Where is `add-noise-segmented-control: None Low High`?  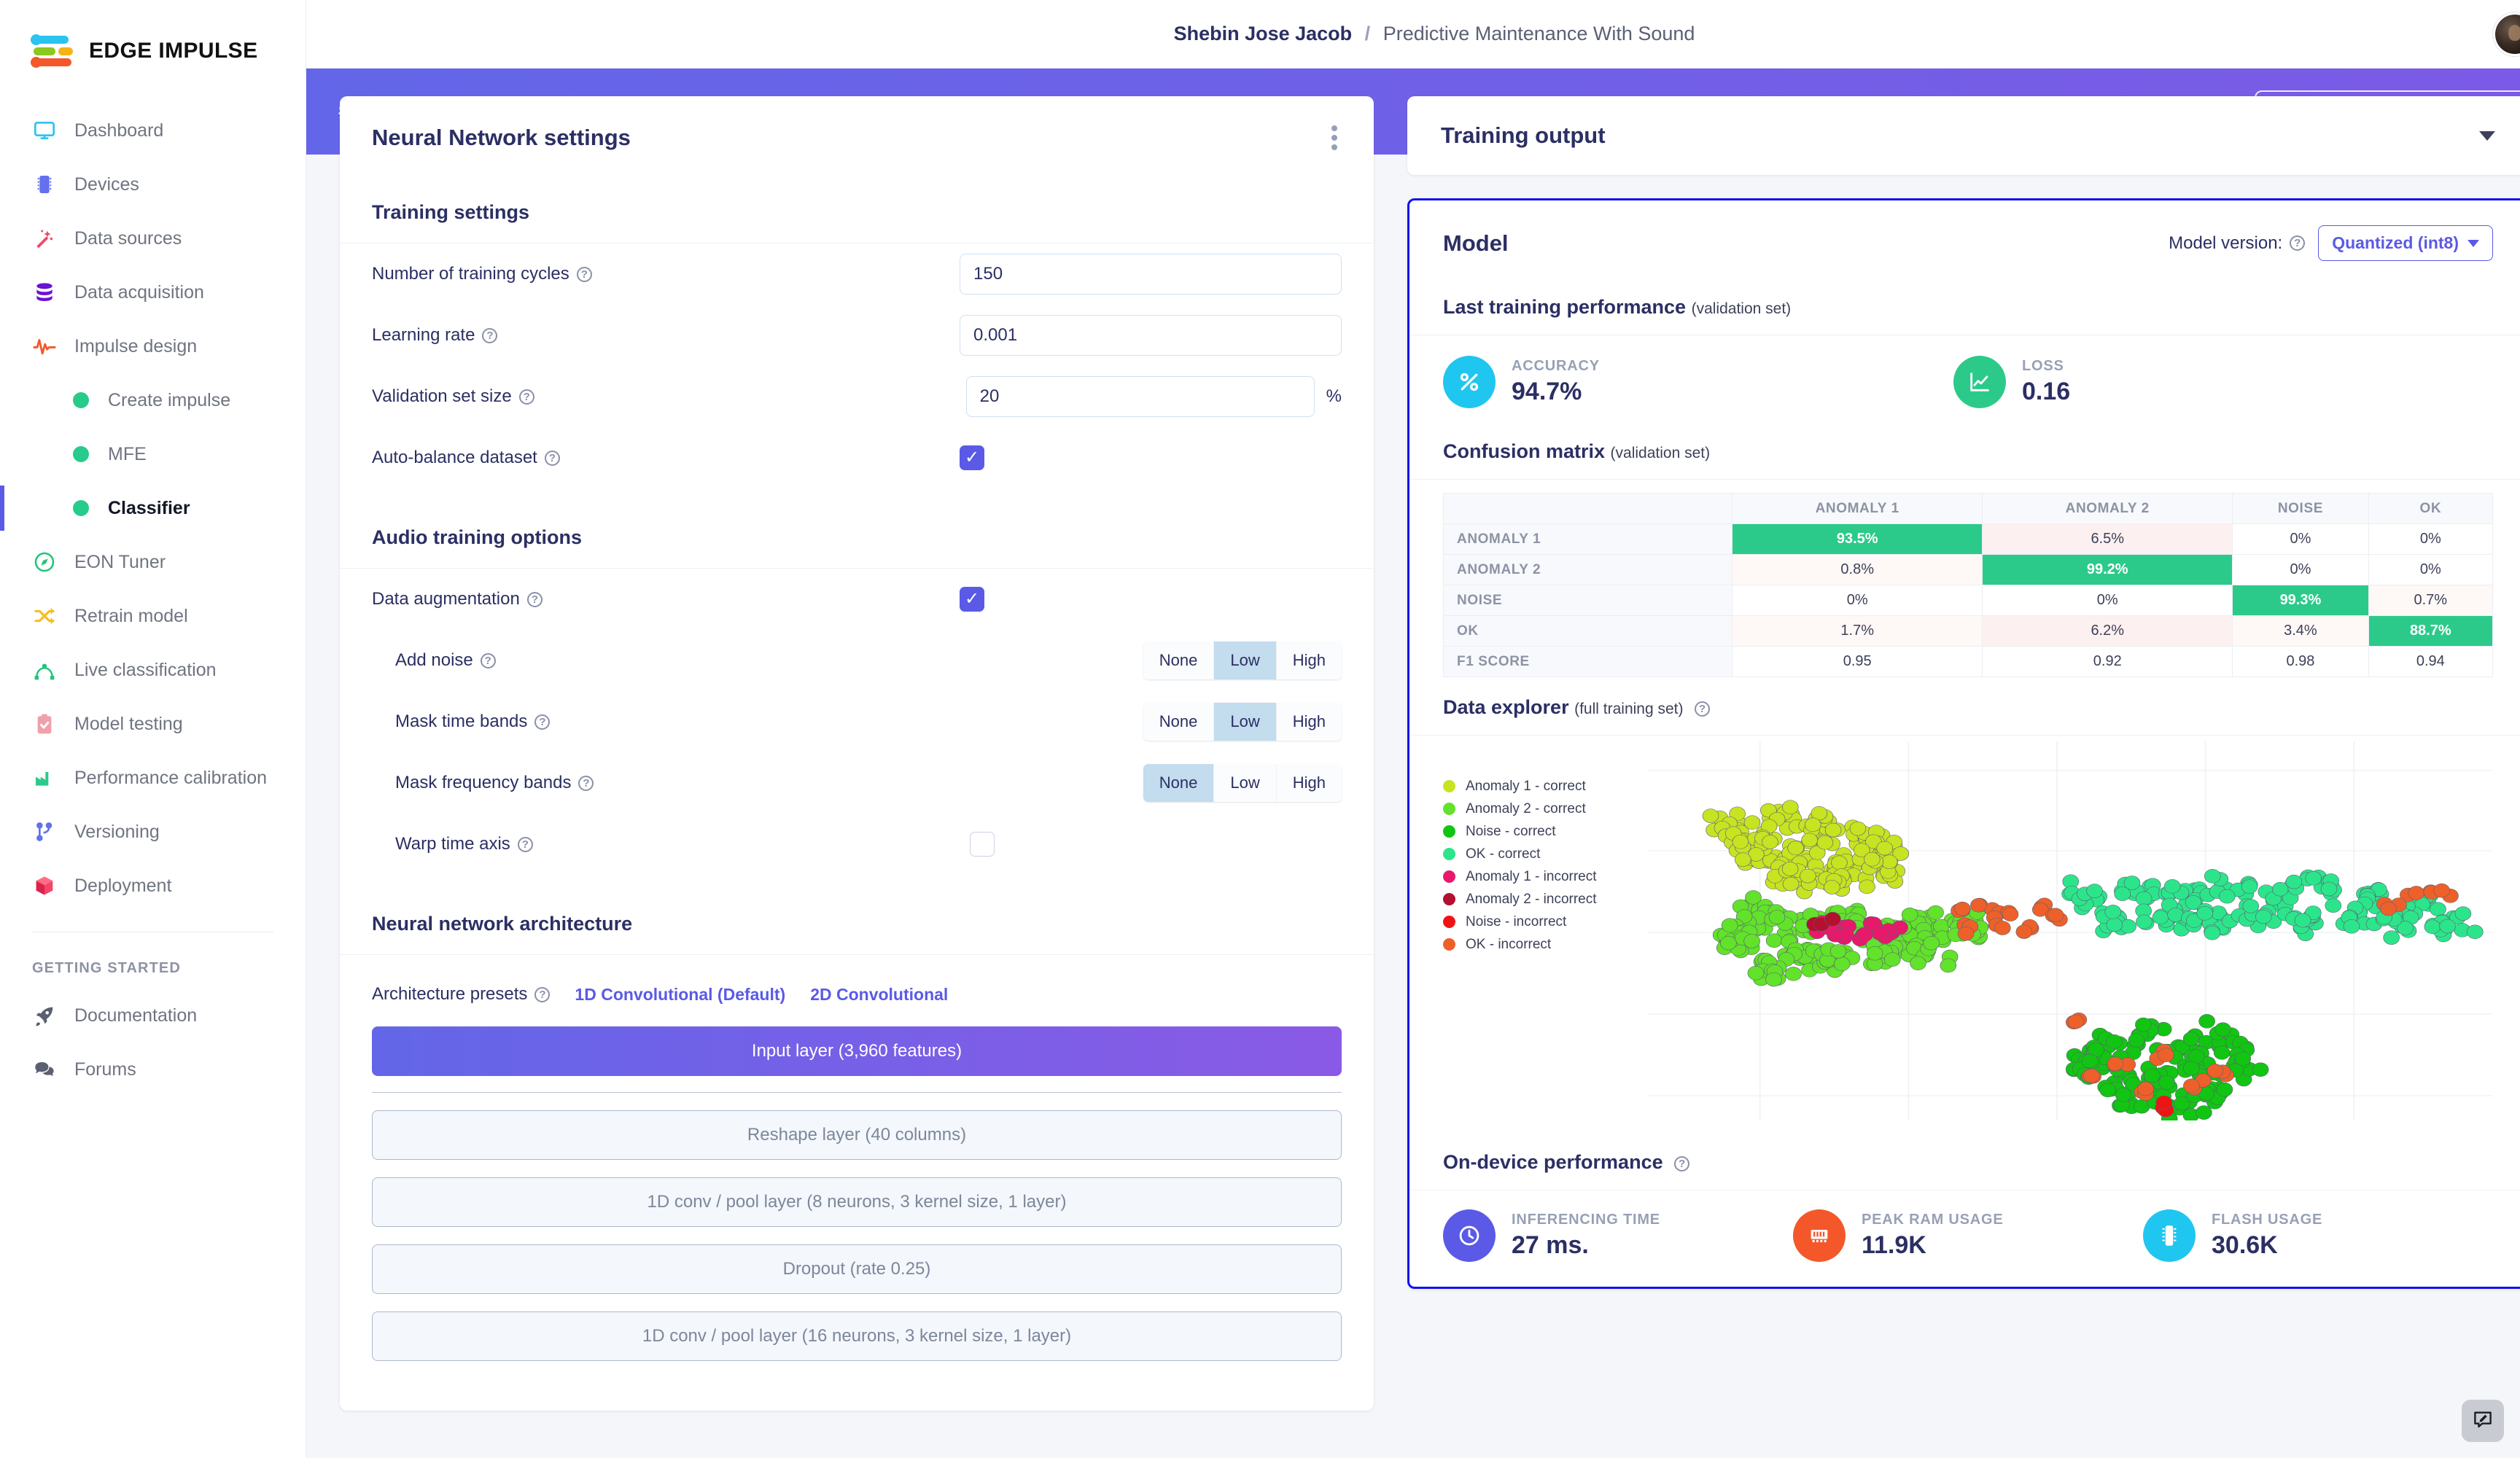 add-noise-segmented-control: None Low High is located at coordinates (1242, 660).